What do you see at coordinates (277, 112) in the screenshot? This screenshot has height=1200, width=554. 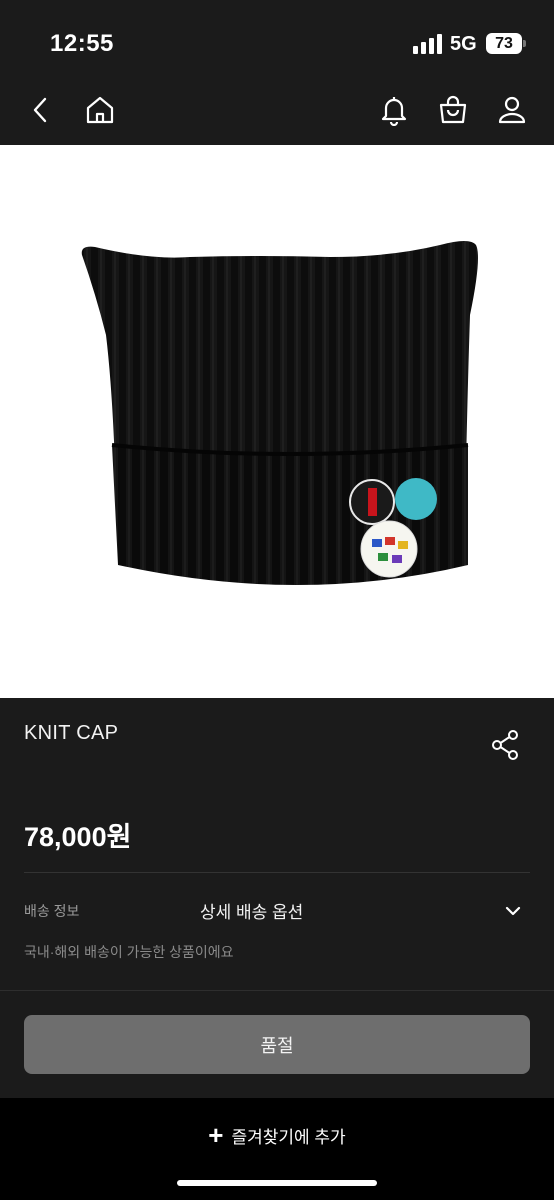 I see `nav-bar` at bounding box center [277, 112].